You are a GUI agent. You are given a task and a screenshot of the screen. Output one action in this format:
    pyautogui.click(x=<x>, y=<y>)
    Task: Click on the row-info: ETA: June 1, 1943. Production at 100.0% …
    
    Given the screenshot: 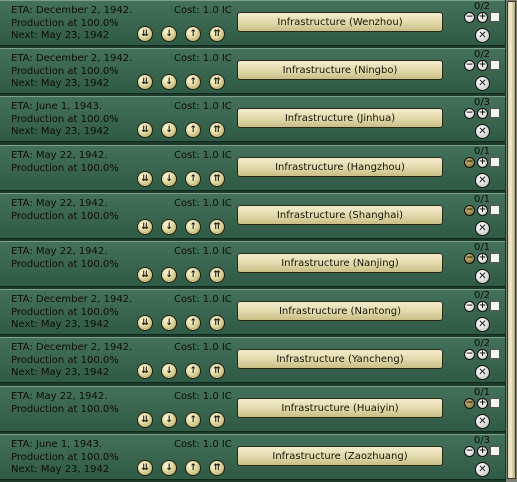 What is the action you would take?
    pyautogui.click(x=65, y=120)
    